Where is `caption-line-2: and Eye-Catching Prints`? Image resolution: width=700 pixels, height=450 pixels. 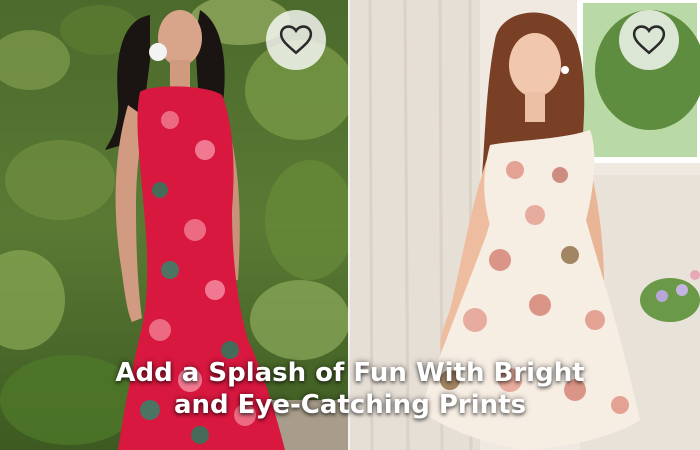 caption-line-2: and Eye-Catching Prints is located at coordinates (350, 405).